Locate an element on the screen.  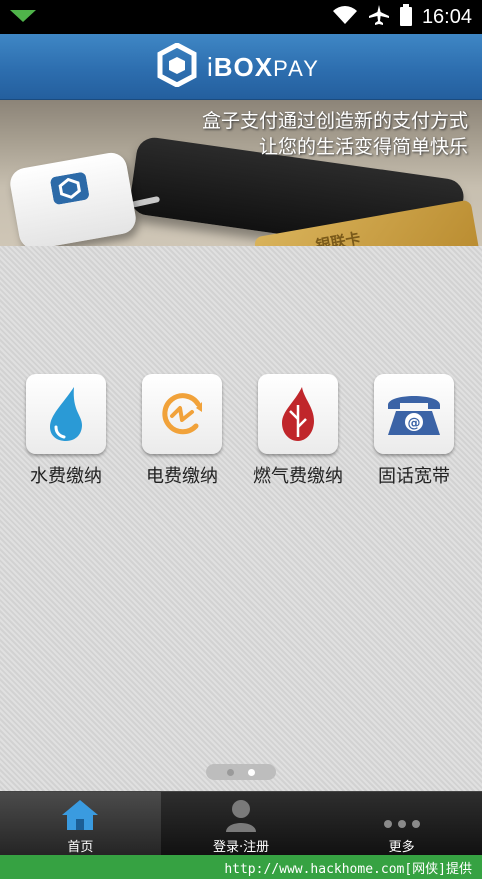
more-icon is located at coordinates (402, 823).